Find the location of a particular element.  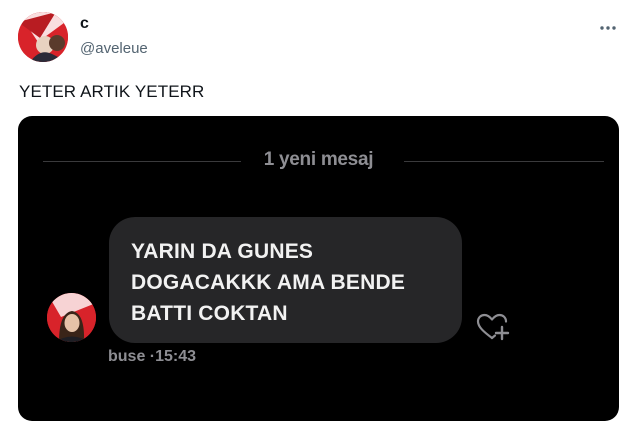

tweet-author-avatar is located at coordinates (43, 37).